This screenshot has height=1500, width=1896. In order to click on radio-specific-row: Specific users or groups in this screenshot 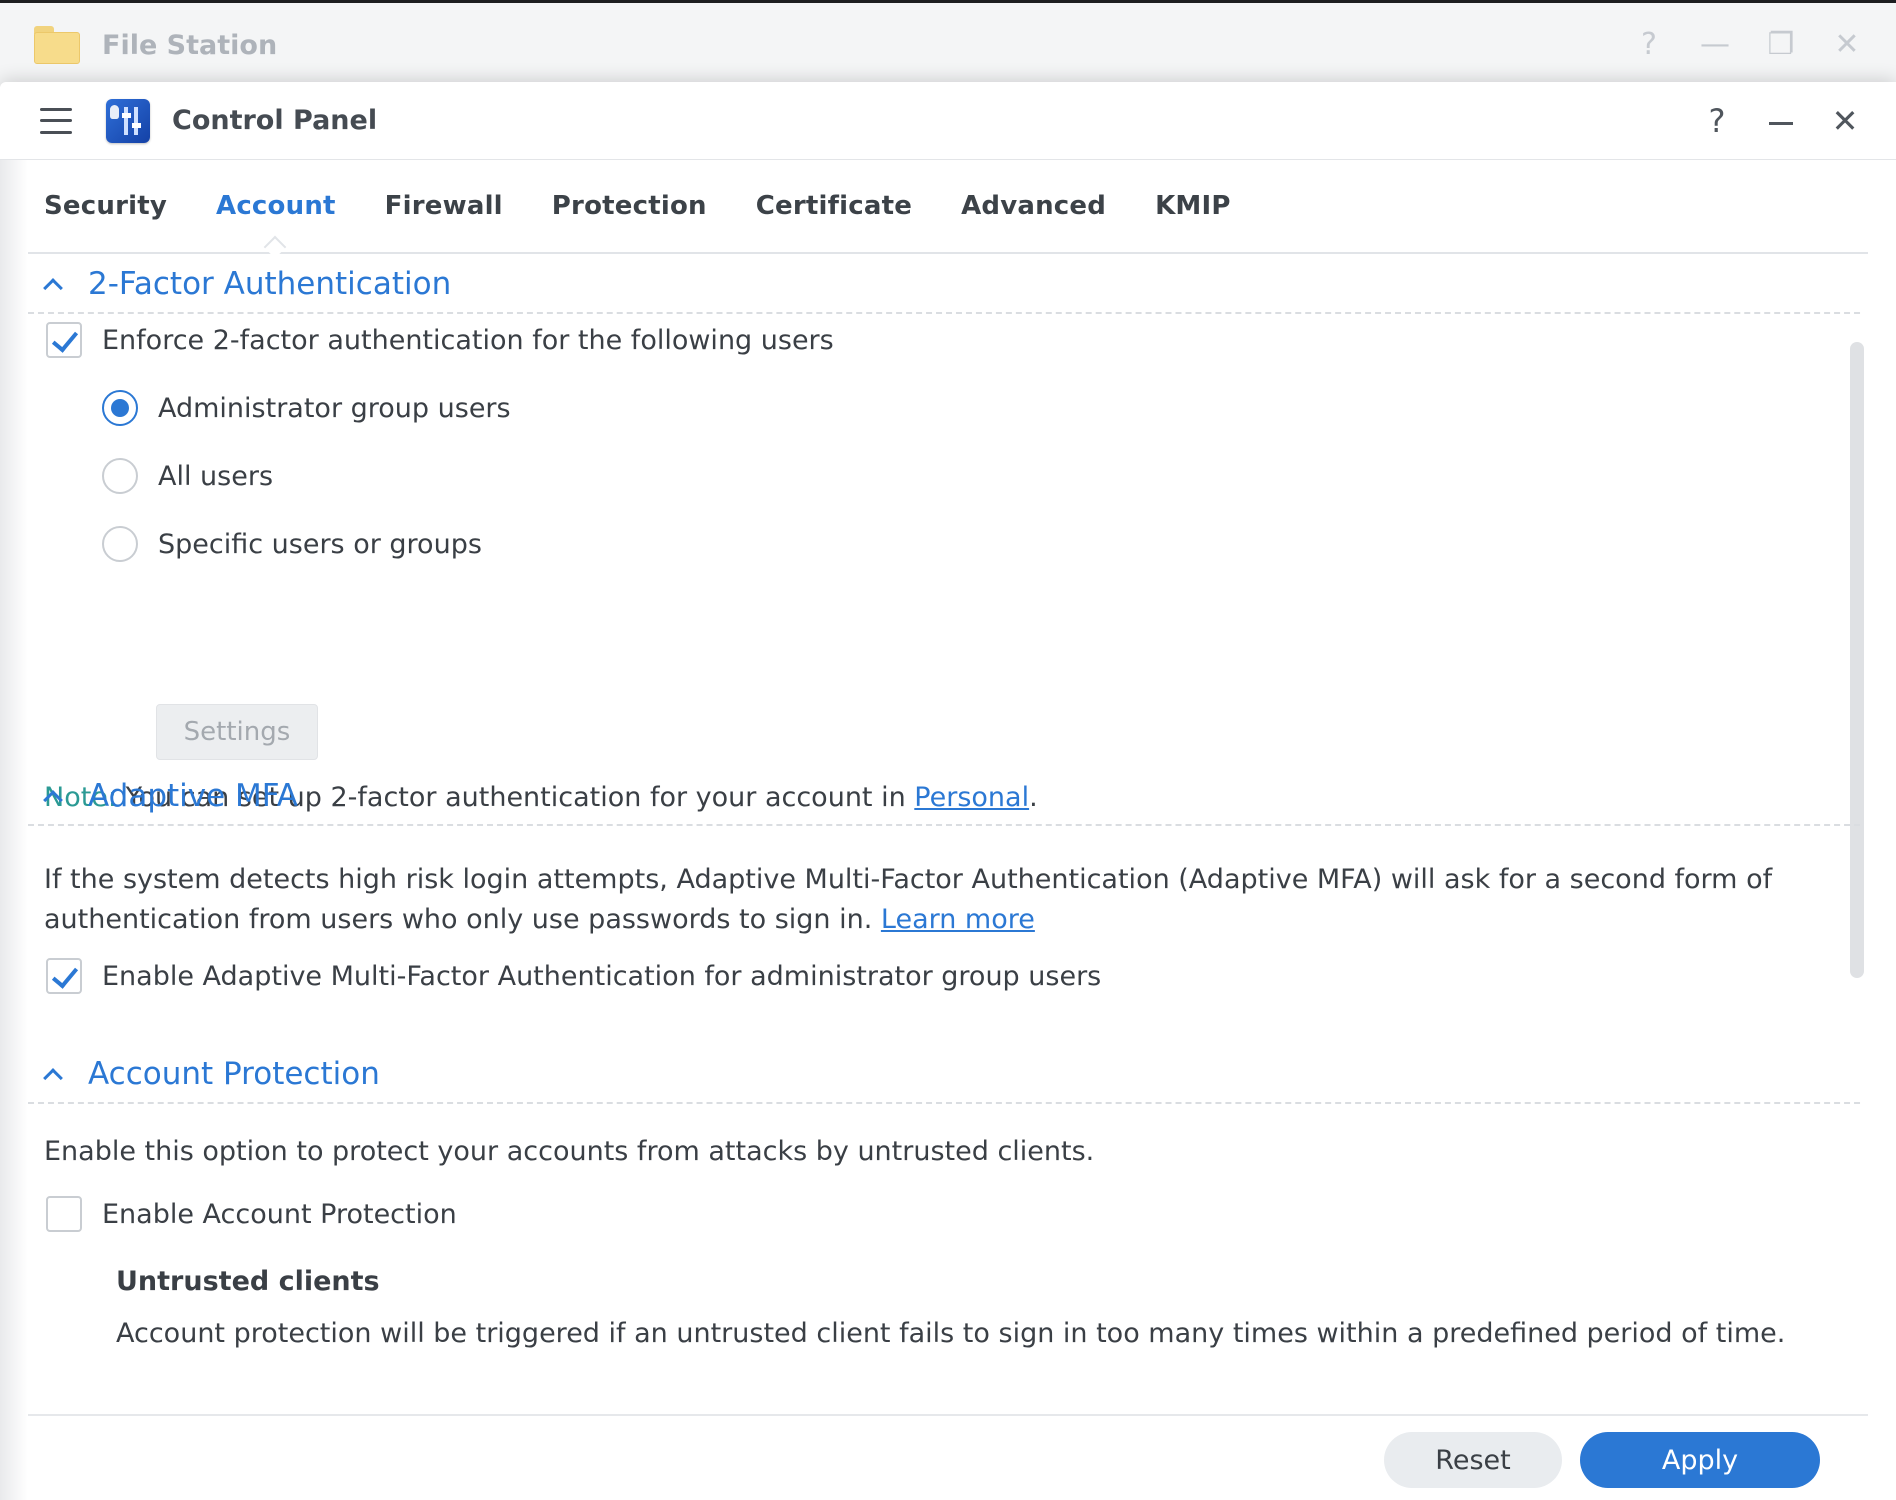, I will do `click(292, 544)`.